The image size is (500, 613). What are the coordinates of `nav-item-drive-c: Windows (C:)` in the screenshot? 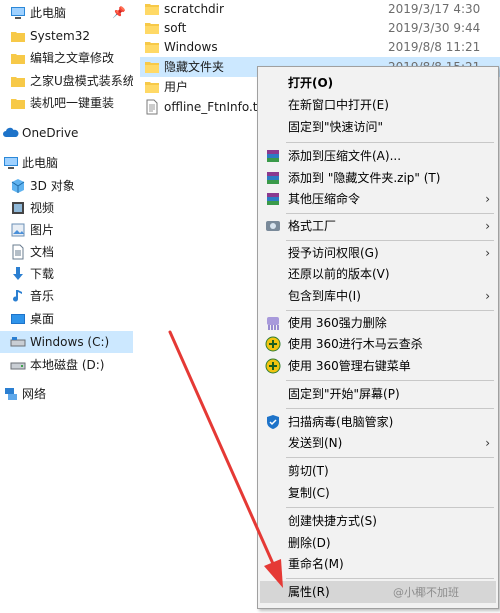 It's located at (66, 342).